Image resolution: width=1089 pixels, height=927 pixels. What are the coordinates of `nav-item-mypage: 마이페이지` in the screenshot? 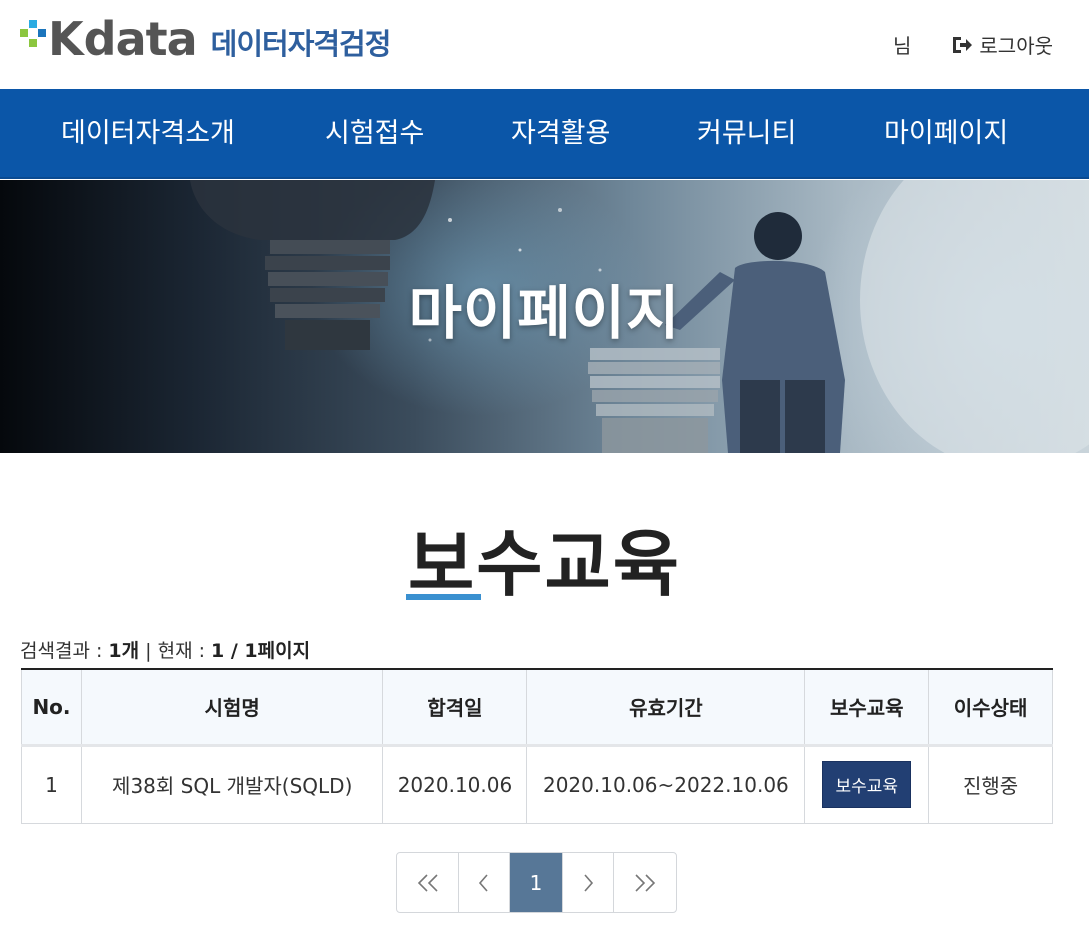 It's located at (946, 134).